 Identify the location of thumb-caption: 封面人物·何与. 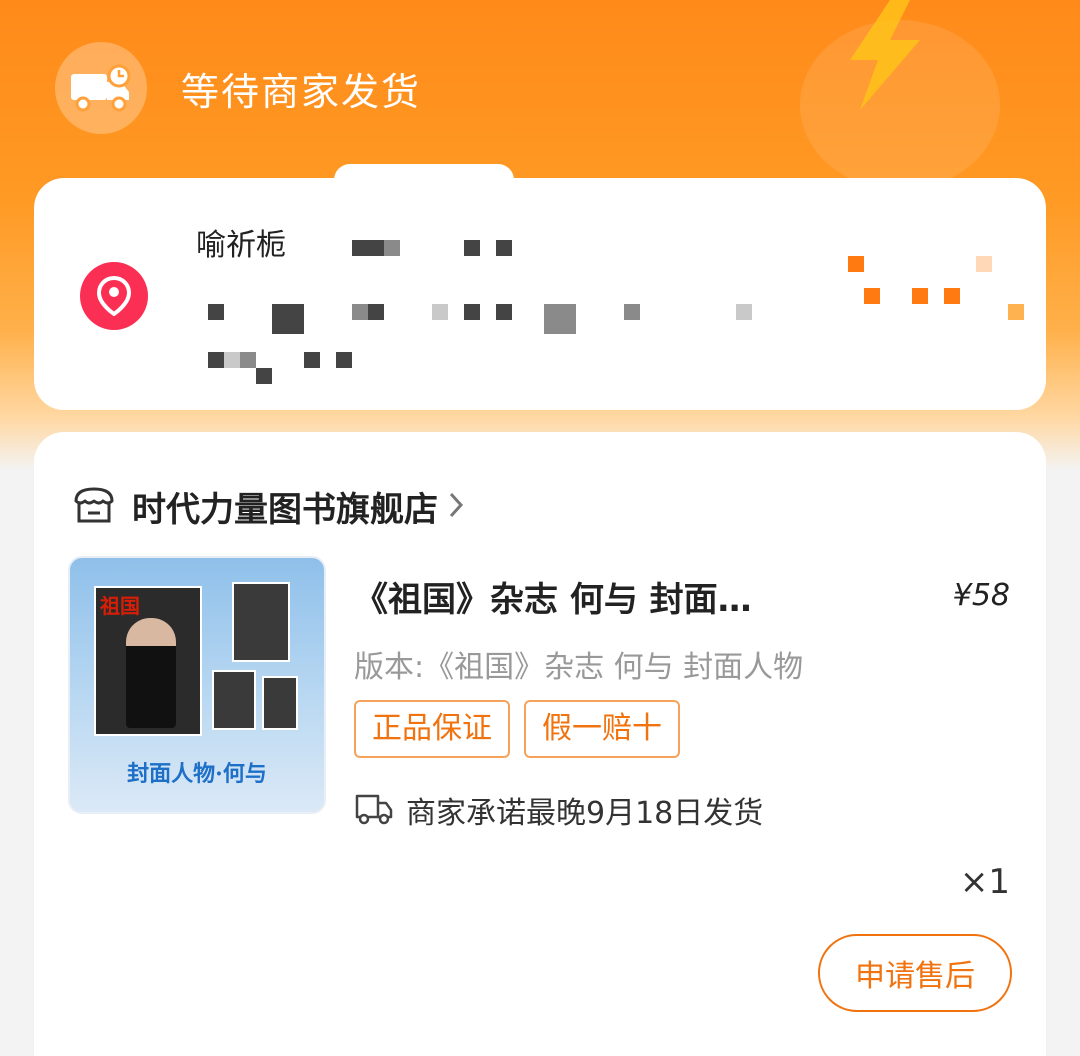
(197, 774).